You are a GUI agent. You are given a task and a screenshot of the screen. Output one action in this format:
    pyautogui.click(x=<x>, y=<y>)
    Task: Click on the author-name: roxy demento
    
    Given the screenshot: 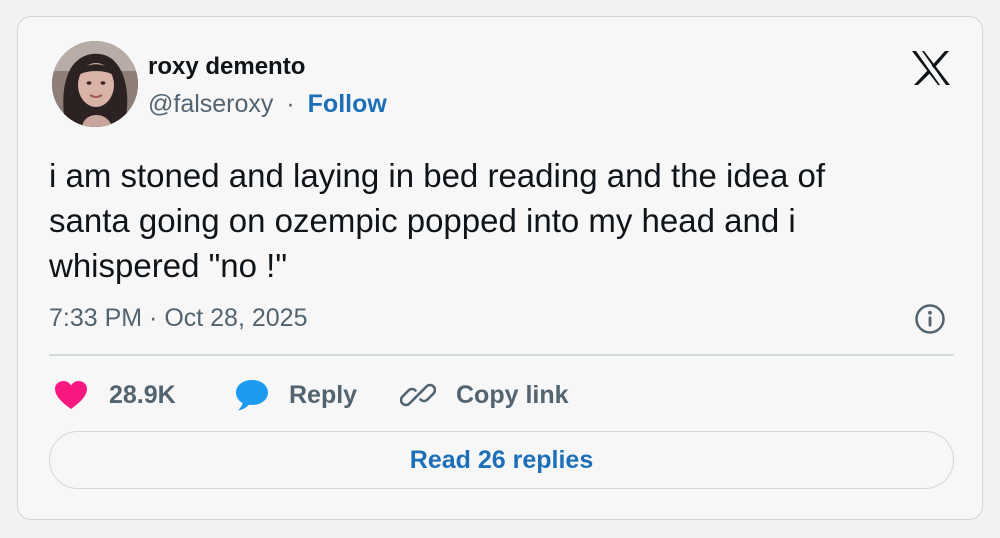 What is the action you would take?
    pyautogui.click(x=226, y=67)
    